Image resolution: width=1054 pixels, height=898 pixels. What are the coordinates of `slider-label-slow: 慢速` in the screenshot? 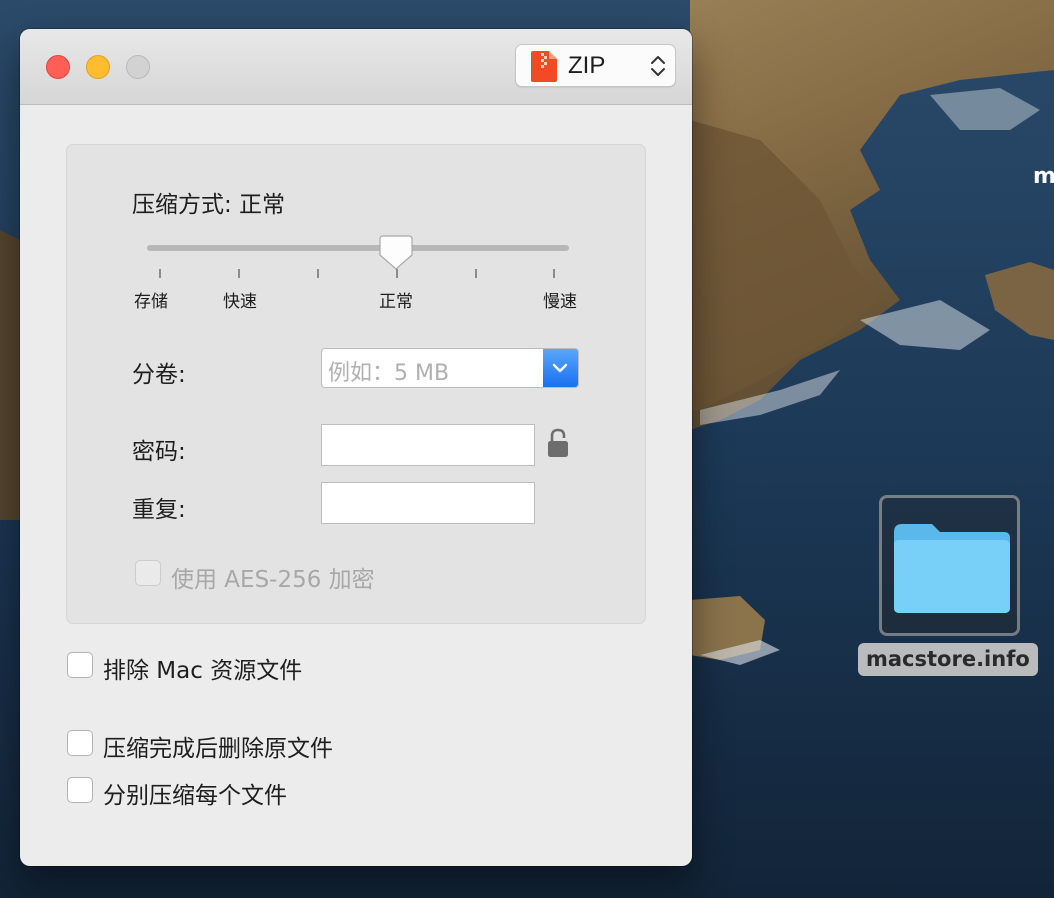 It's located at (560, 302).